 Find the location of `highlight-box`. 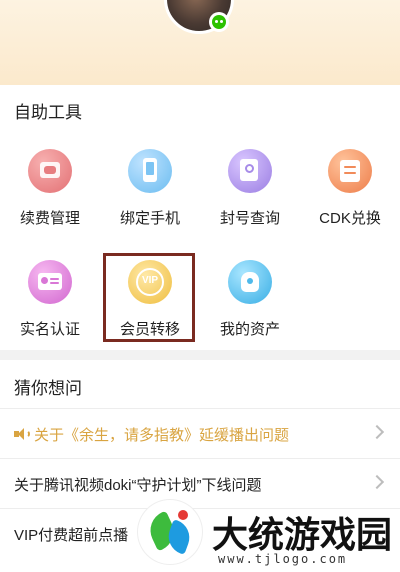

highlight-box is located at coordinates (149, 297).